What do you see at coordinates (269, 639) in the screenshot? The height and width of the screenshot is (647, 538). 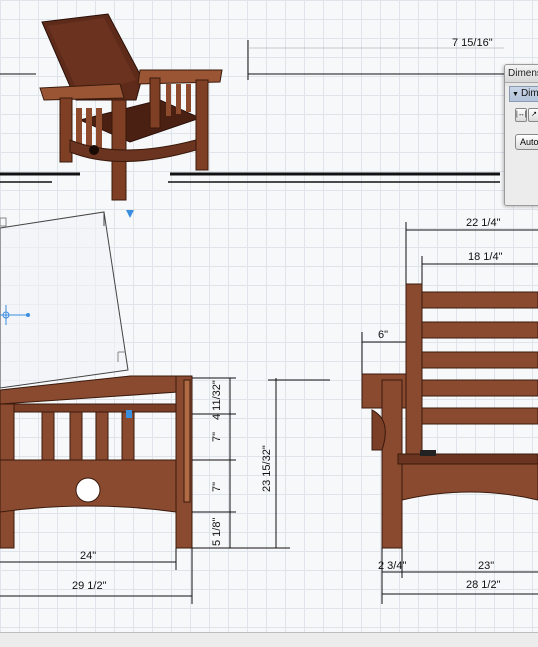 I see `status-bar` at bounding box center [269, 639].